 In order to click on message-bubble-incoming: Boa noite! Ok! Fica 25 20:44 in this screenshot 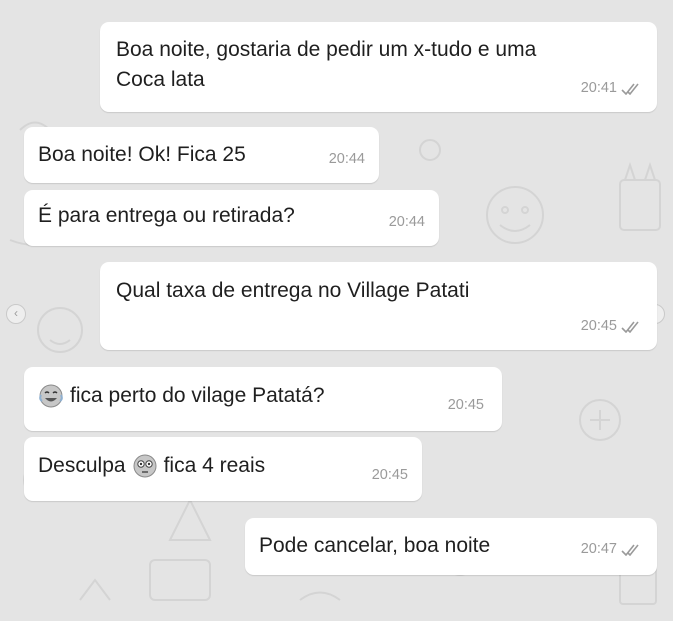, I will do `click(201, 155)`.